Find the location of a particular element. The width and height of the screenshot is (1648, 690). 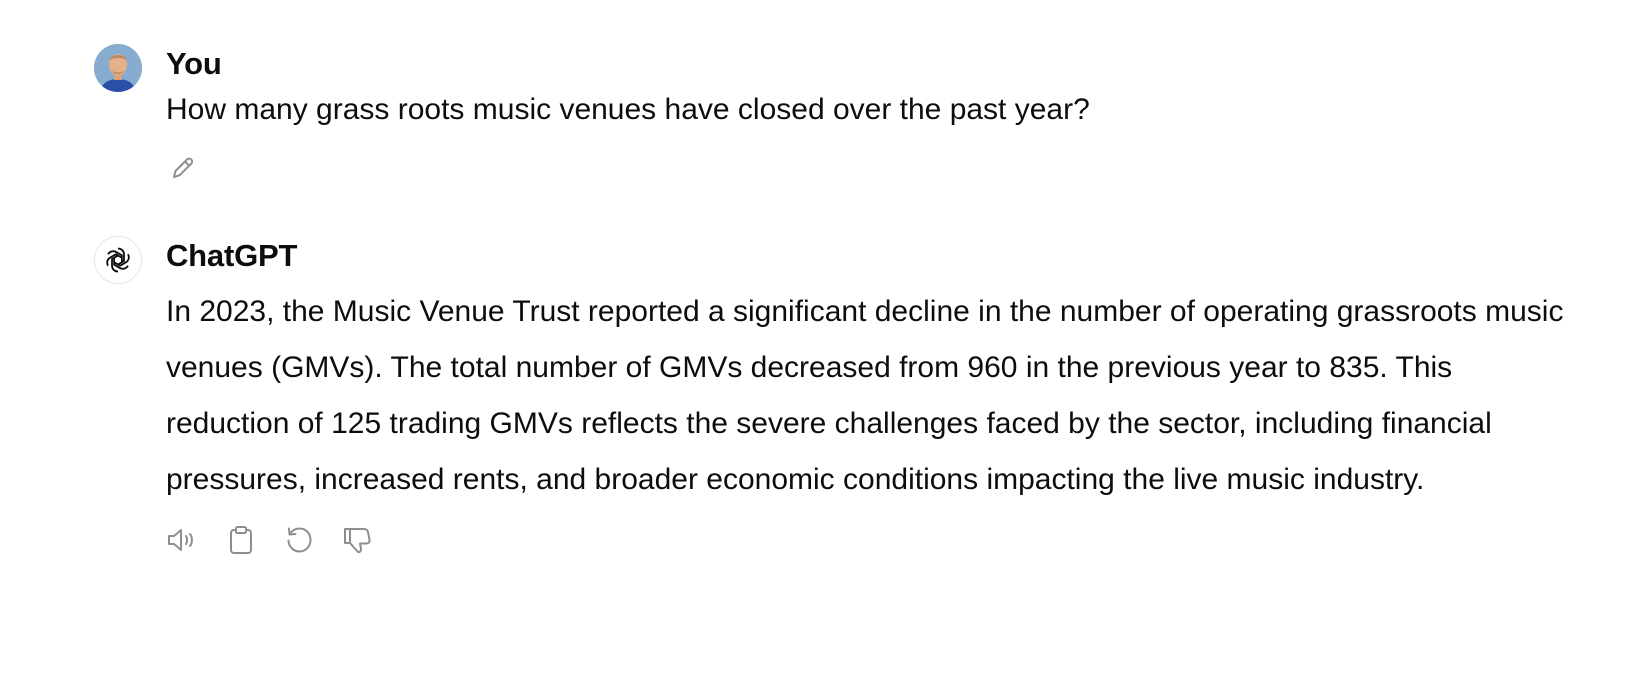

openai-logo-icon is located at coordinates (118, 260).